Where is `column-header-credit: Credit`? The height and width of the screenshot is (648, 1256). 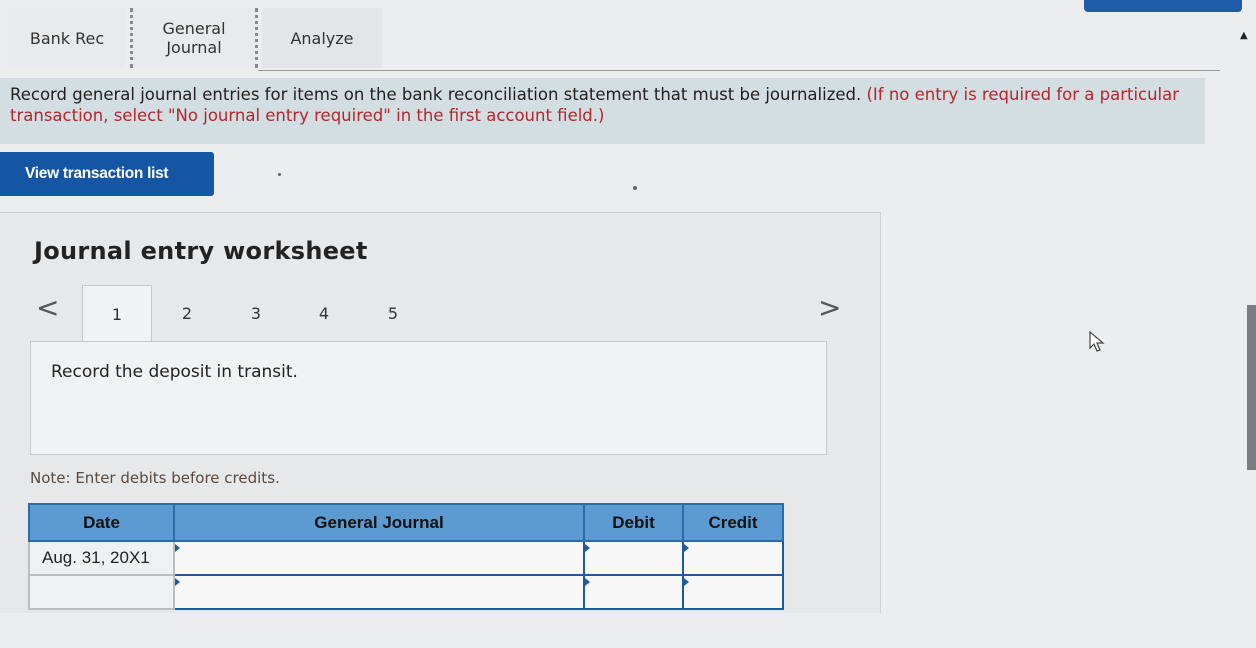 column-header-credit: Credit is located at coordinates (733, 522).